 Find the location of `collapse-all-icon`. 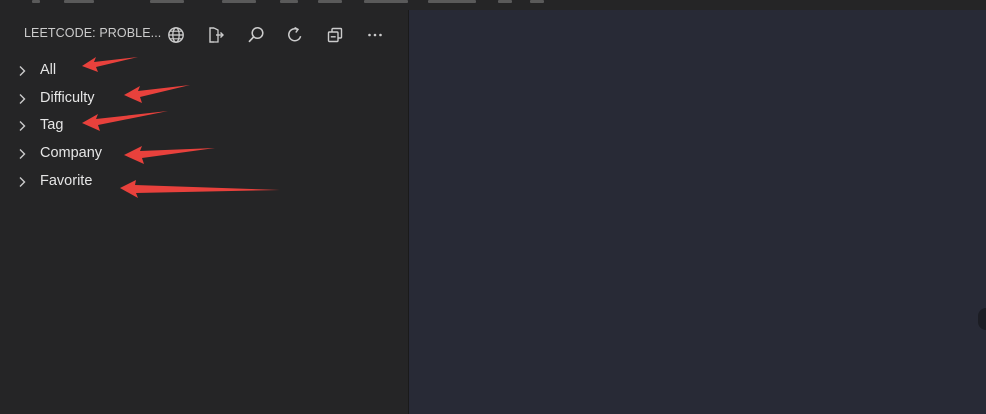

collapse-all-icon is located at coordinates (335, 35).